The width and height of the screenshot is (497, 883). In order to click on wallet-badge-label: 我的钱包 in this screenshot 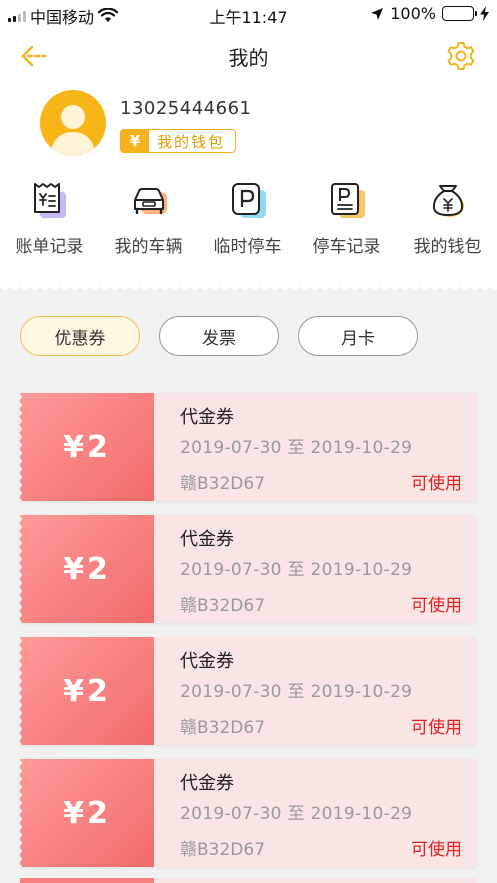, I will do `click(191, 141)`.